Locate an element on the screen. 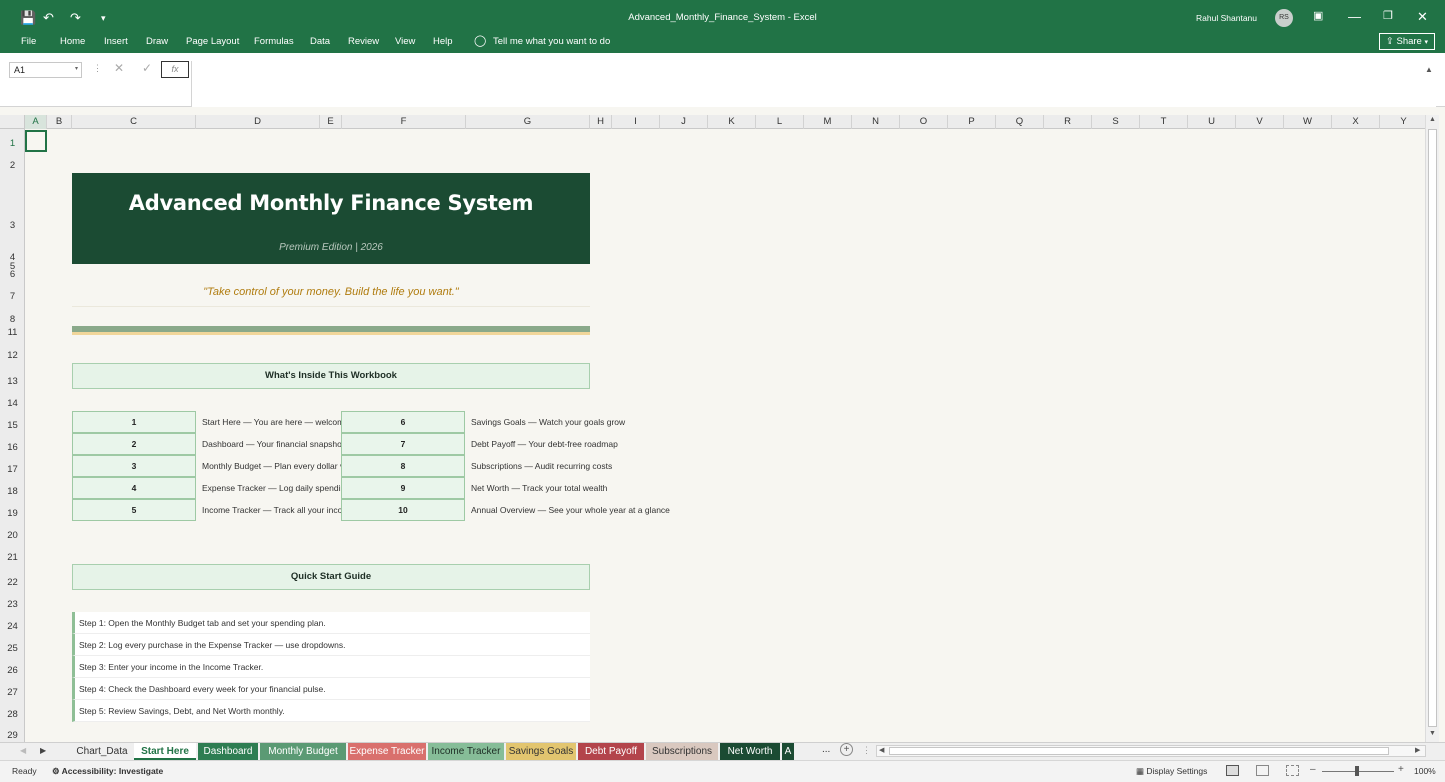  tab-splitter-icon: ⋮ is located at coordinates (866, 750).